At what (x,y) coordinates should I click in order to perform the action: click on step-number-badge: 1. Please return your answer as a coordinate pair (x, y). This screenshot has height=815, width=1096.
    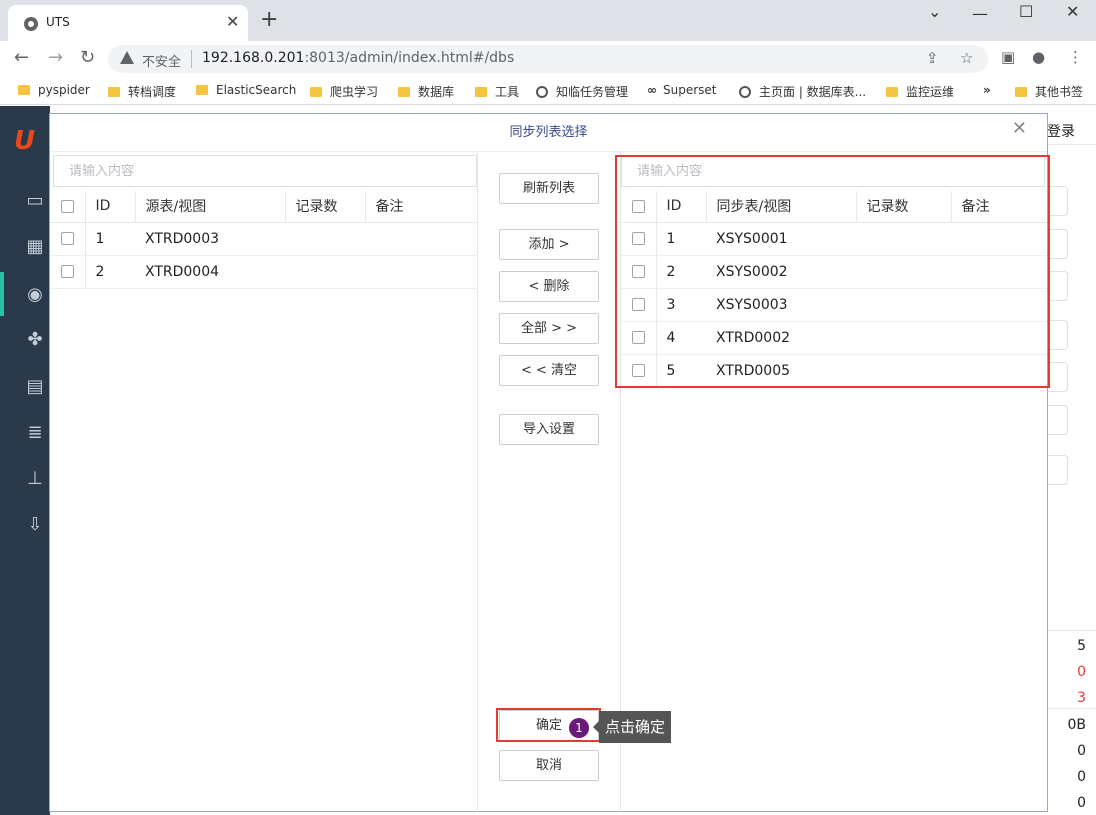
    Looking at the image, I should click on (579, 728).